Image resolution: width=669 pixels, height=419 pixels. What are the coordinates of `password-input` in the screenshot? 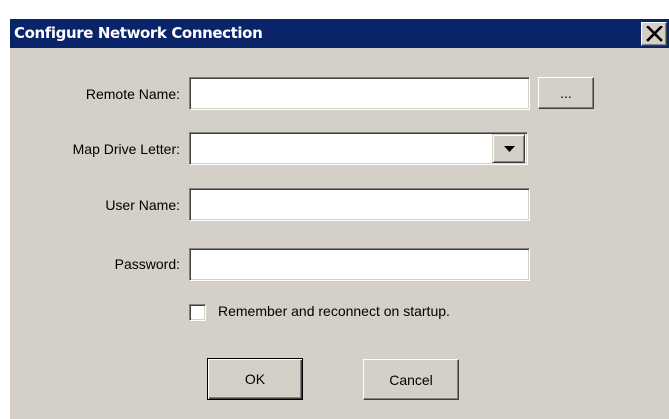 It's located at (359, 264).